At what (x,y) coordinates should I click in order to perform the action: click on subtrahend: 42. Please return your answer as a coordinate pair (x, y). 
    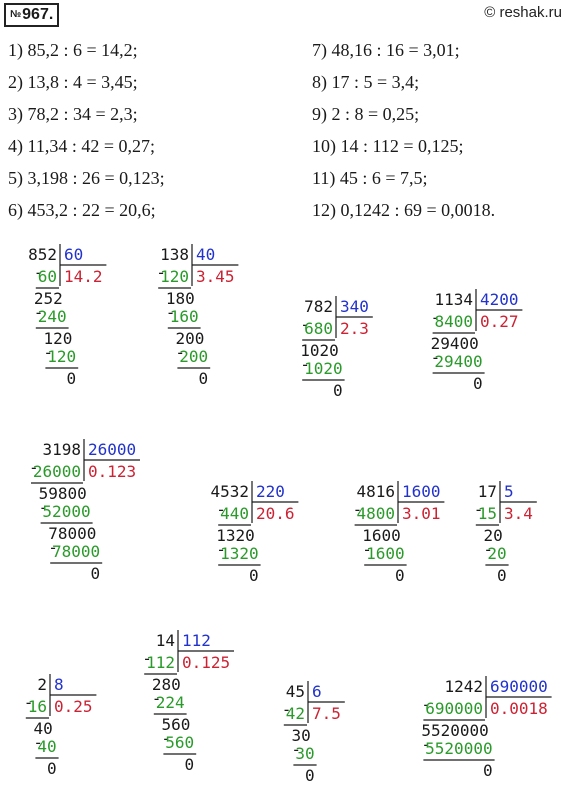
    Looking at the image, I should click on (295, 713).